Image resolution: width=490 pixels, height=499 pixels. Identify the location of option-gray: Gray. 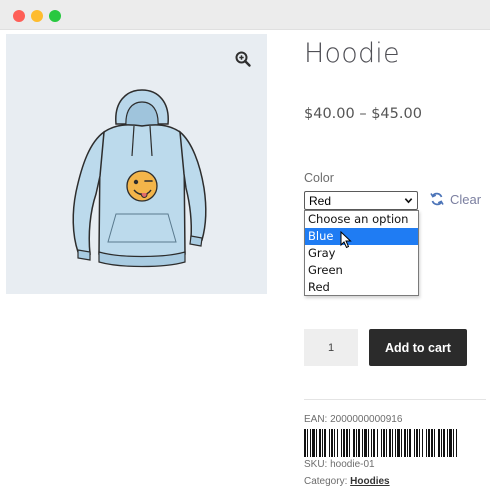
(361, 253).